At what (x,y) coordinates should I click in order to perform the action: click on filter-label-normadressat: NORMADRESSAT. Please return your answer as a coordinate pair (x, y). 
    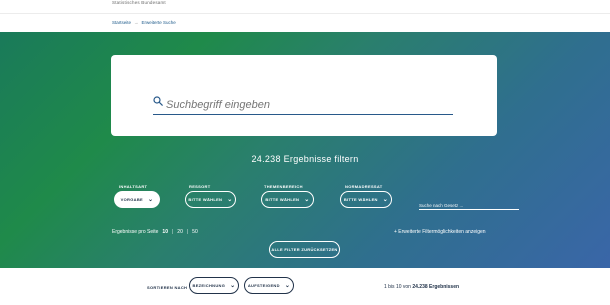
    Looking at the image, I should click on (364, 186).